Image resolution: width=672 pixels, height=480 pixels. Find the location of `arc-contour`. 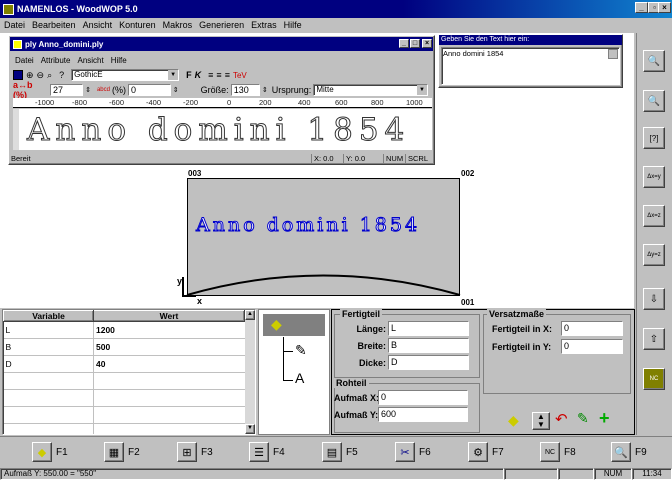

arc-contour is located at coordinates (323, 283).